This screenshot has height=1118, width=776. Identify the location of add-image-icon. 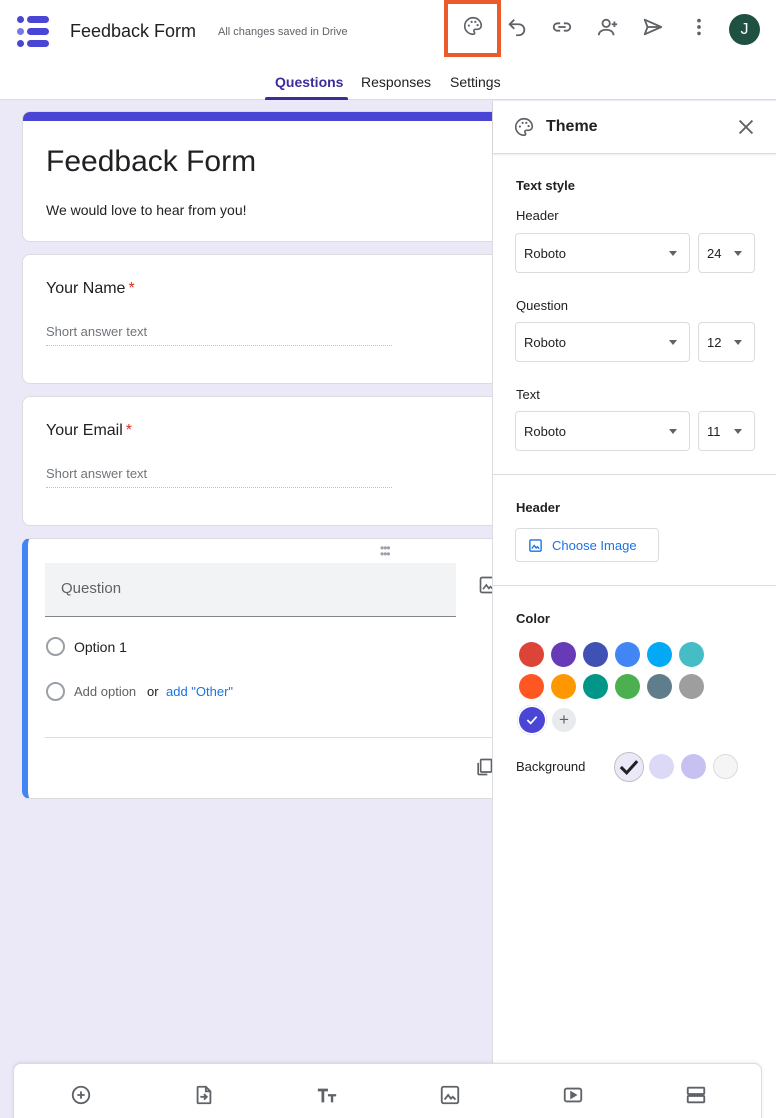
(450, 1095).